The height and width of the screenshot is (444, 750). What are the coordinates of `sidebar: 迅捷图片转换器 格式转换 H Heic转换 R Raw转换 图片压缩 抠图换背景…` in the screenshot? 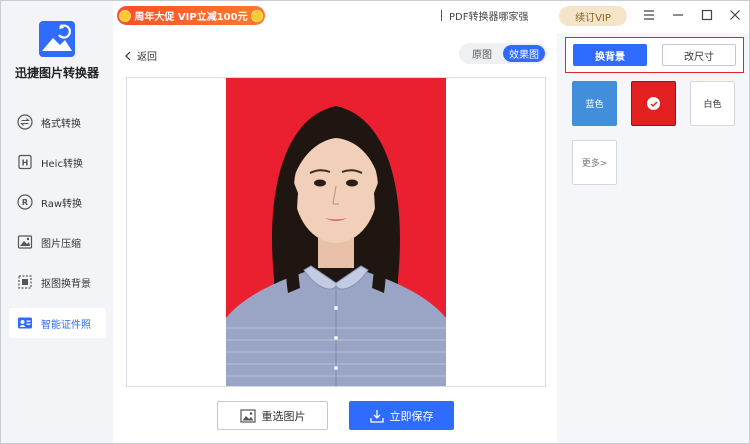 It's located at (57, 222).